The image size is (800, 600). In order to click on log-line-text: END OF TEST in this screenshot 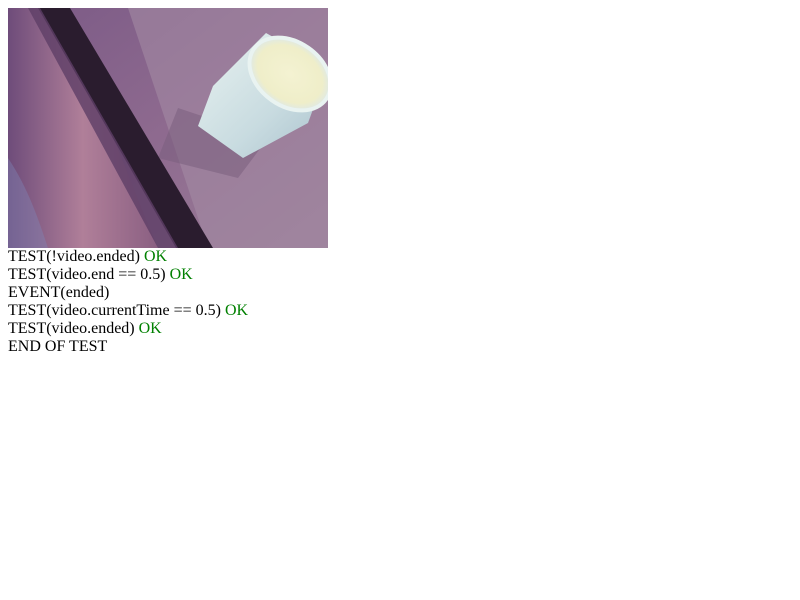, I will do `click(58, 346)`.